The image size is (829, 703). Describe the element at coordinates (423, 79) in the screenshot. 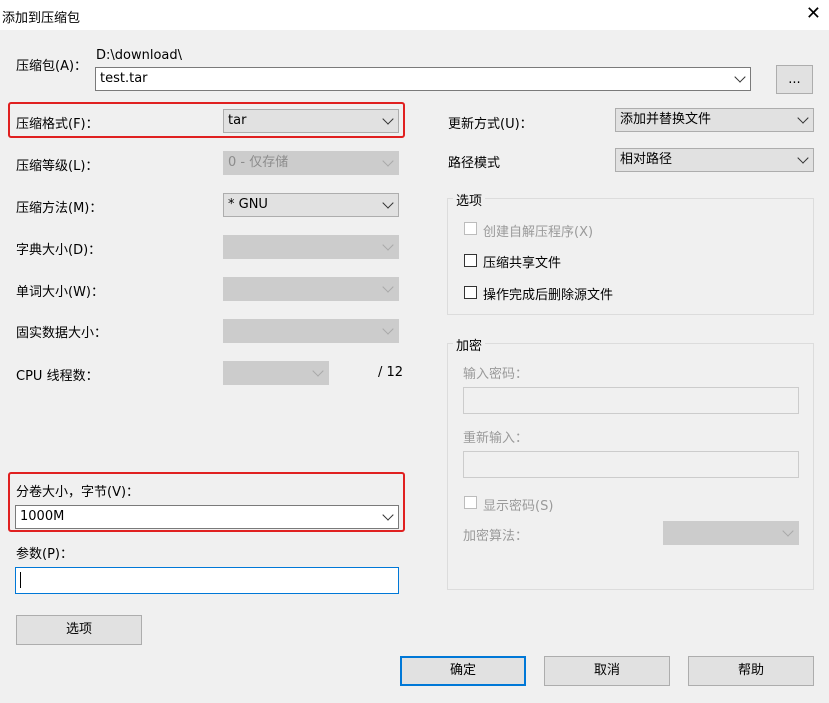

I see `archive-filename-combo: test.tar` at that location.